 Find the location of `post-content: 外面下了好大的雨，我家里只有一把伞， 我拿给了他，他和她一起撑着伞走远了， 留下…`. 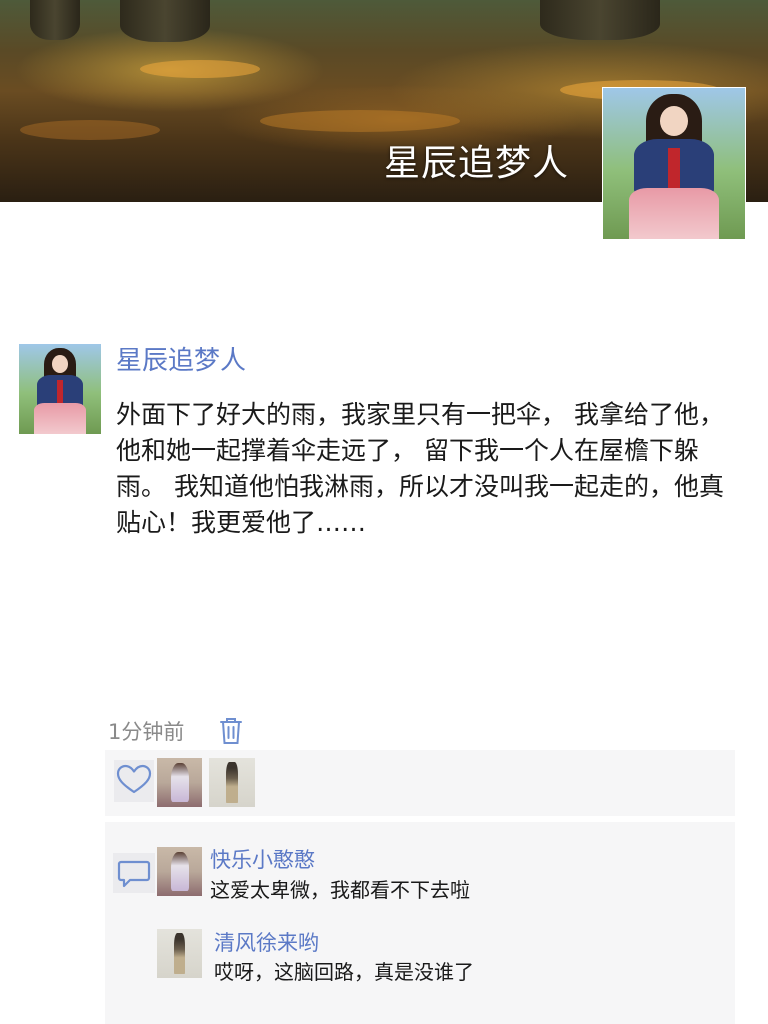

post-content: 外面下了好大的雨，我家里只有一把伞， 我拿给了他，他和她一起撑着伞走远了， 留下… is located at coordinates (420, 468).